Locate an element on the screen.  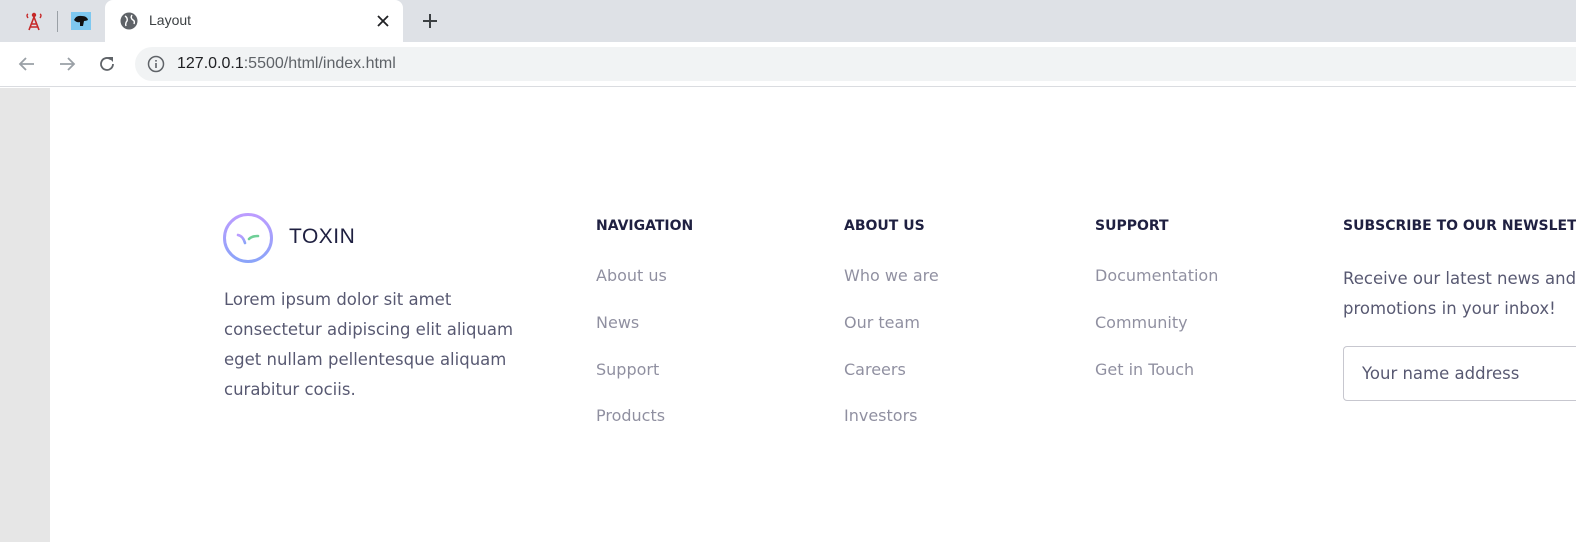
pinned-tab-panther is located at coordinates (81, 21).